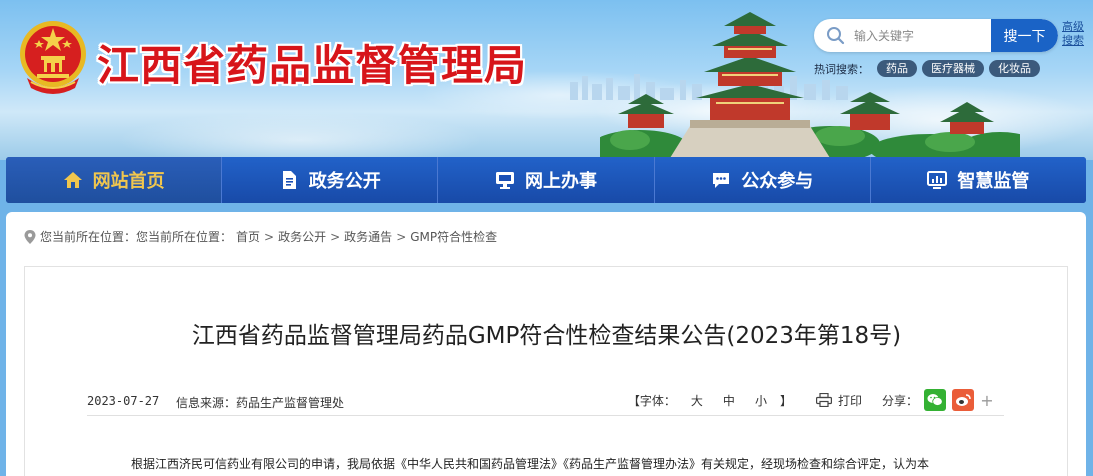 This screenshot has width=1093, height=476. I want to click on breadcrumb-link-notices: 政务通告, so click(368, 236).